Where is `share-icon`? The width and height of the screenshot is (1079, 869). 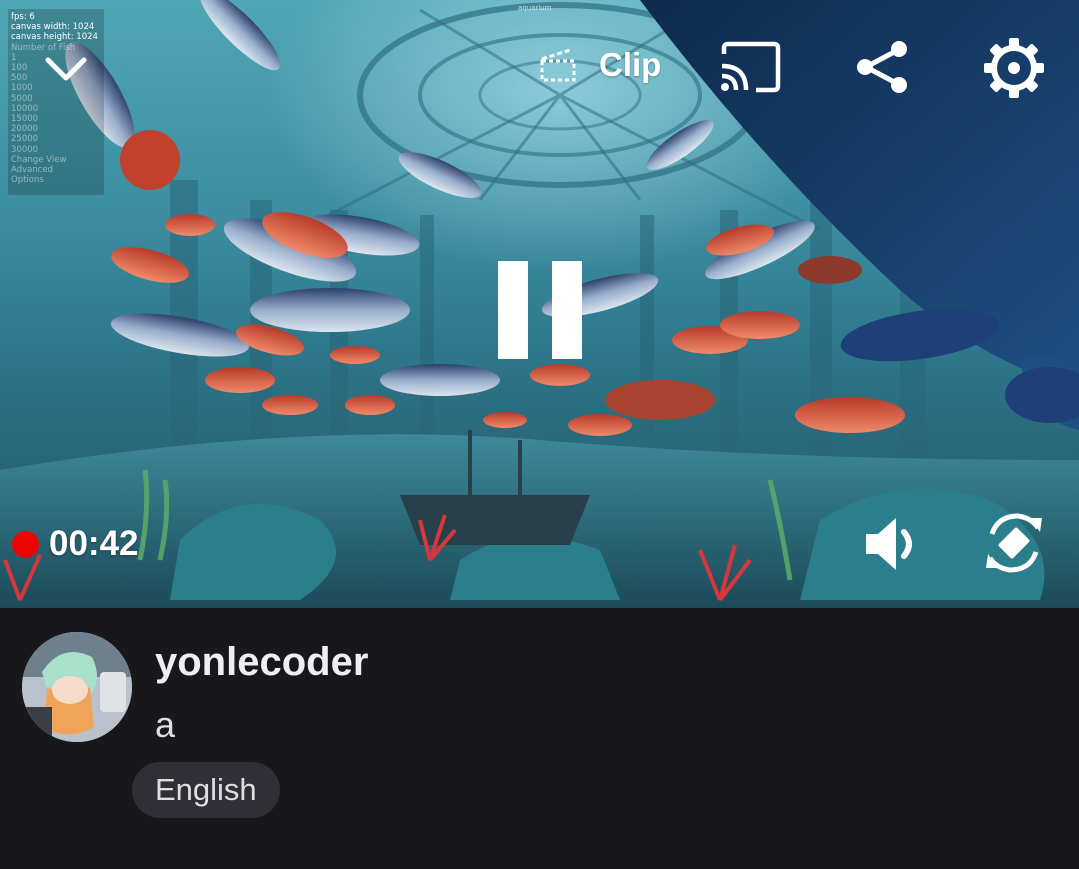 share-icon is located at coordinates (882, 67).